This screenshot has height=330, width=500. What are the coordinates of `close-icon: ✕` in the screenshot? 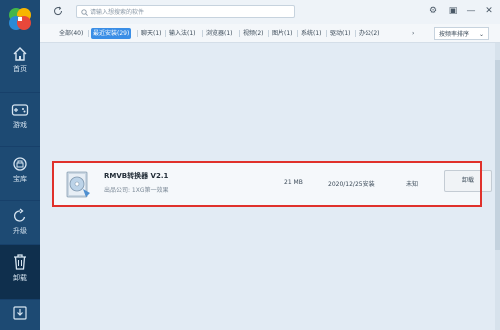 It's located at (489, 11).